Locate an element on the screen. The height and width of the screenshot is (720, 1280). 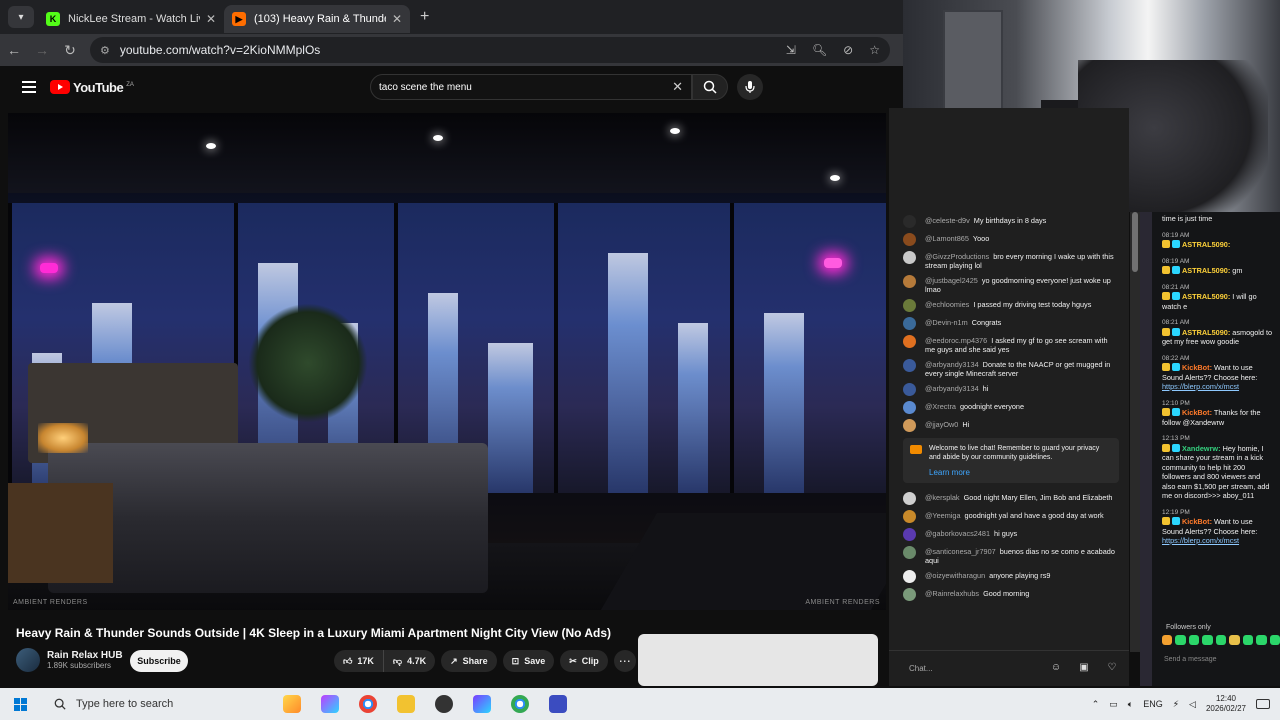
app-icon is located at coordinates (482, 704).